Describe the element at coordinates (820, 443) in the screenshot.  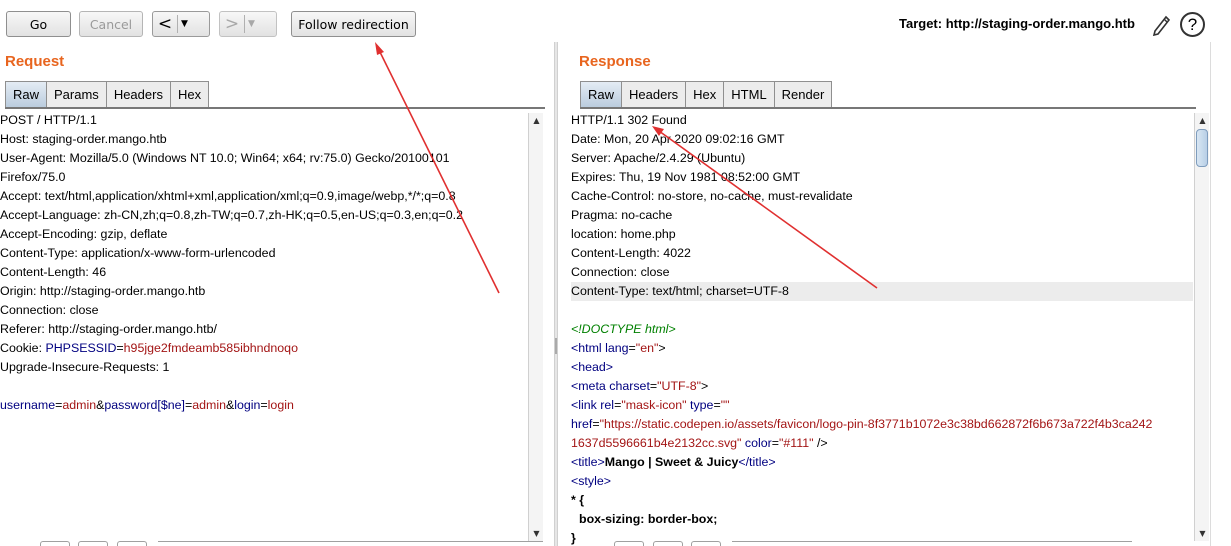
I see `self-close: />` at that location.